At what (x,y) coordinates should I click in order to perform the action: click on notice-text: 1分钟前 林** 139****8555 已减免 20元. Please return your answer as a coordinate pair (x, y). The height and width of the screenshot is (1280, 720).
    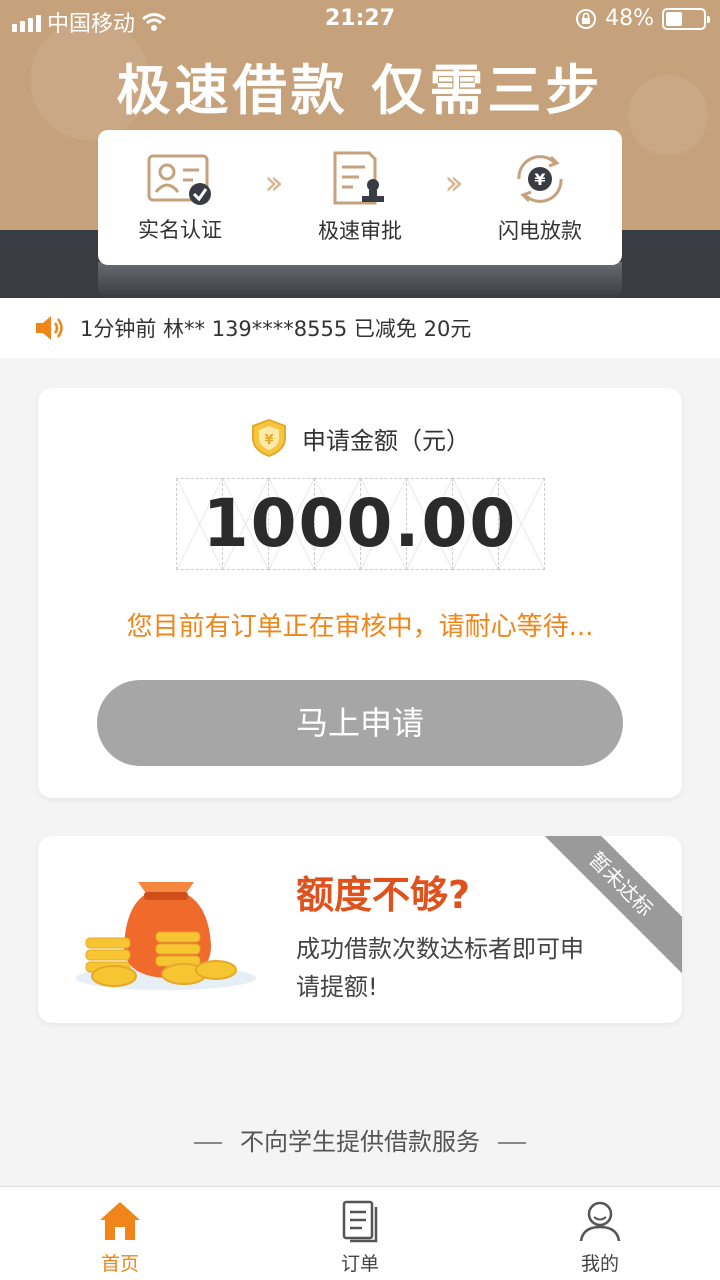
    Looking at the image, I should click on (276, 329).